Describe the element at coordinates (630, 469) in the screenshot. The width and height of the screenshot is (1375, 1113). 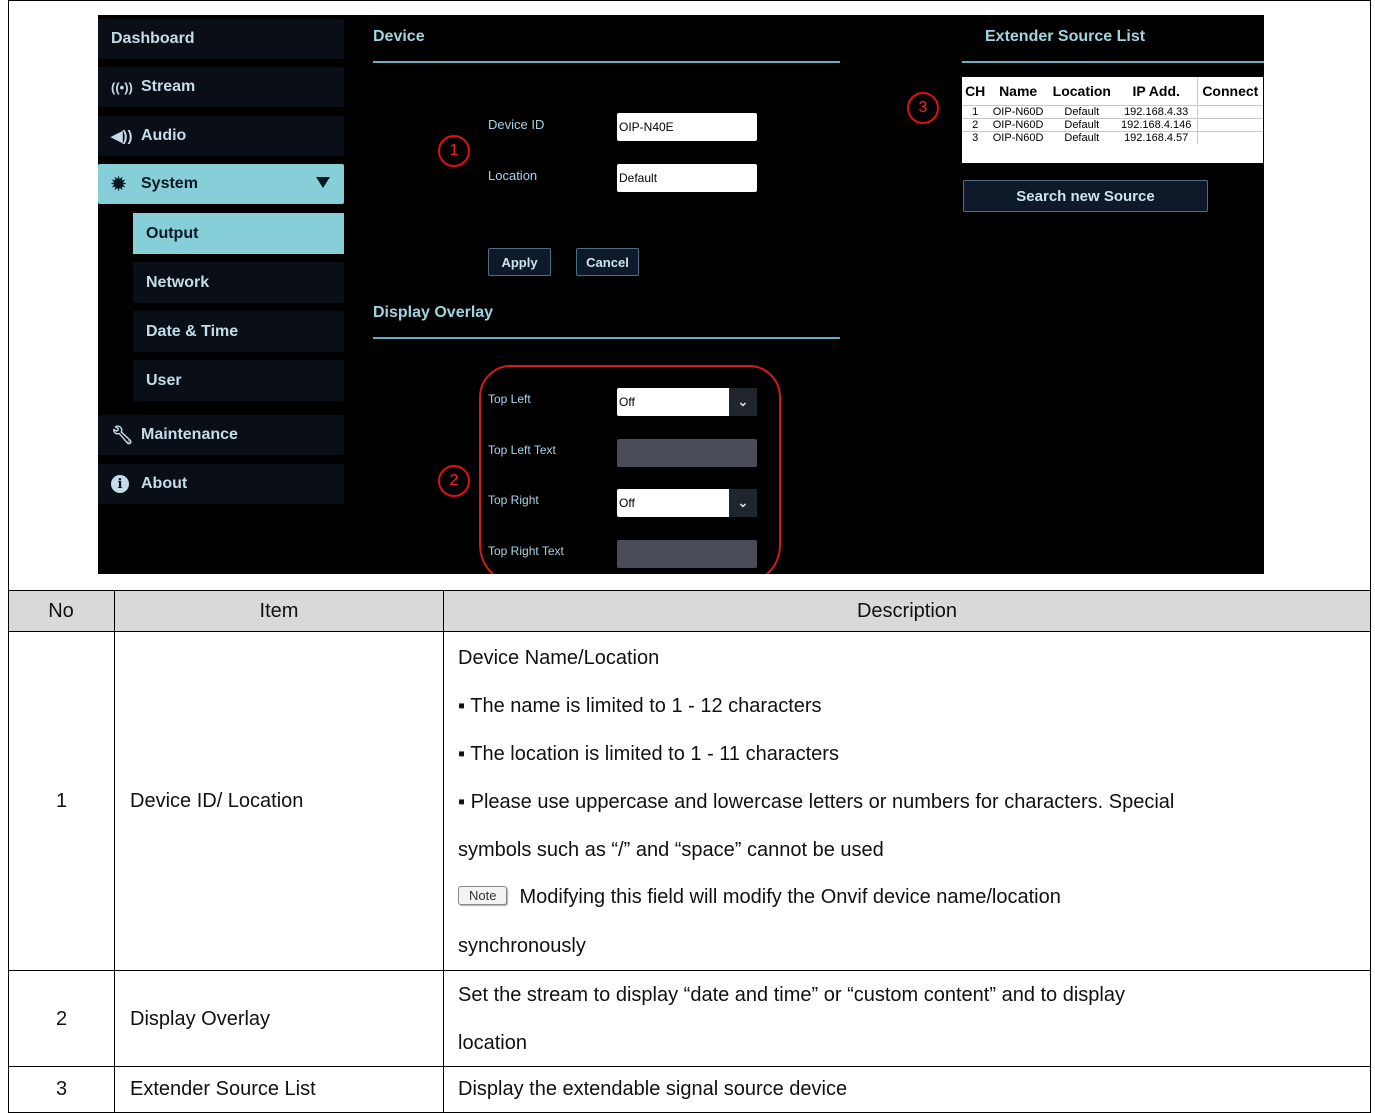
I see `callout-highlight-box` at that location.